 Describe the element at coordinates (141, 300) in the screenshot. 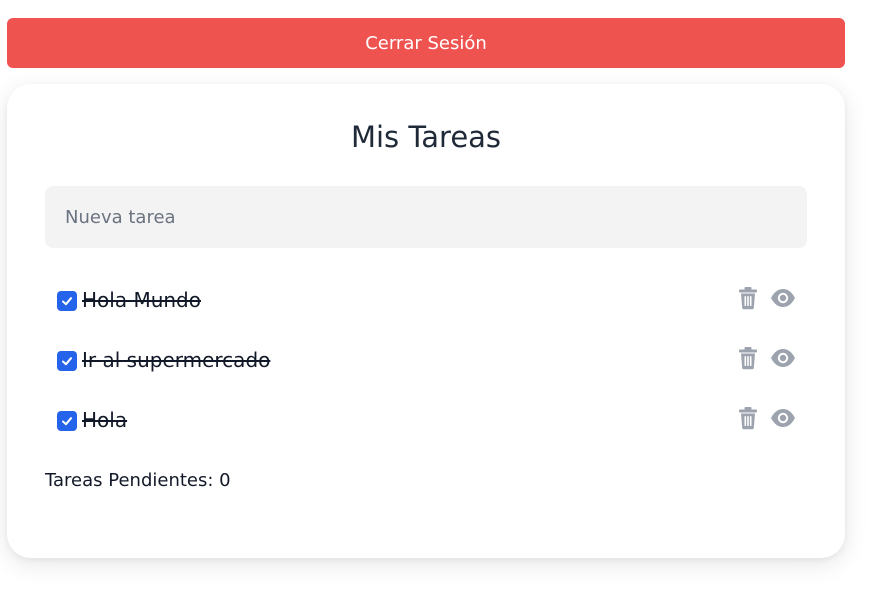

I see `task-text: Hola Mundo` at that location.